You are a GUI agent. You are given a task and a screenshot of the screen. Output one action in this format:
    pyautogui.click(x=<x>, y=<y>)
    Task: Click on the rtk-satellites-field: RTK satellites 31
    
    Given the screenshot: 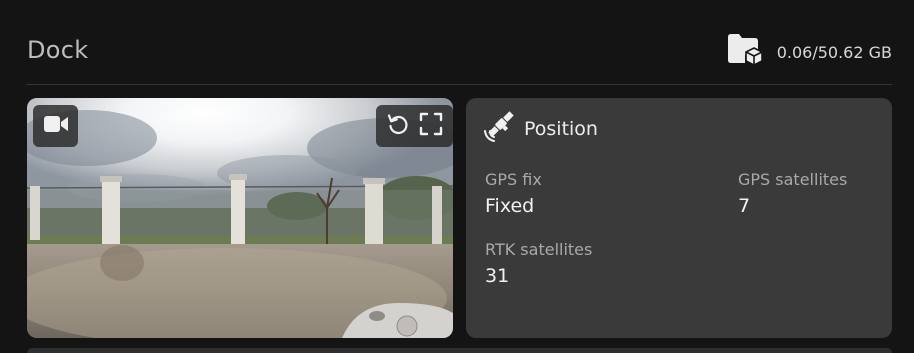 What is the action you would take?
    pyautogui.click(x=538, y=263)
    